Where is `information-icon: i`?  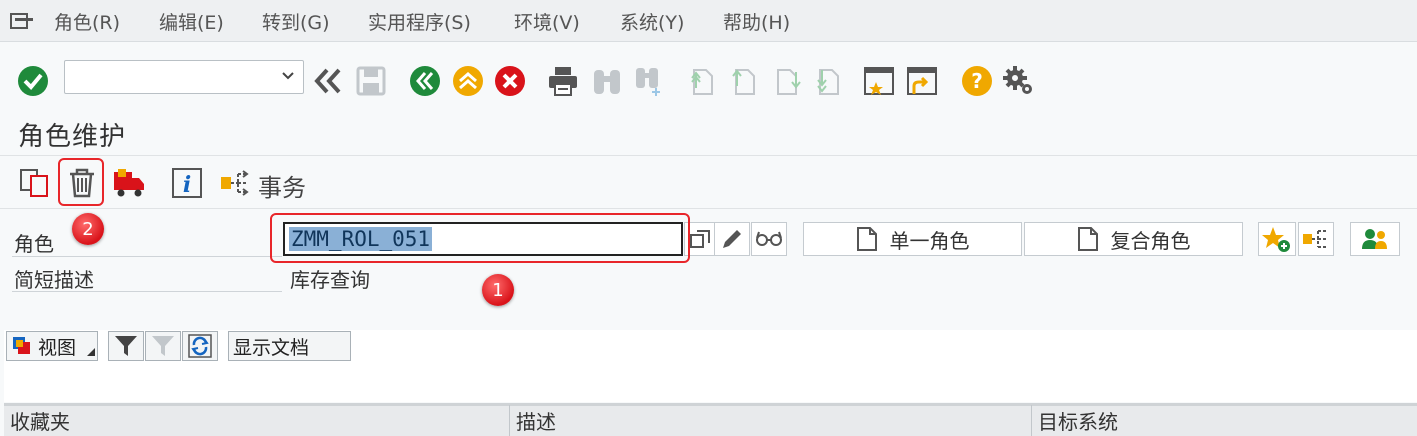 information-icon: i is located at coordinates (187, 183).